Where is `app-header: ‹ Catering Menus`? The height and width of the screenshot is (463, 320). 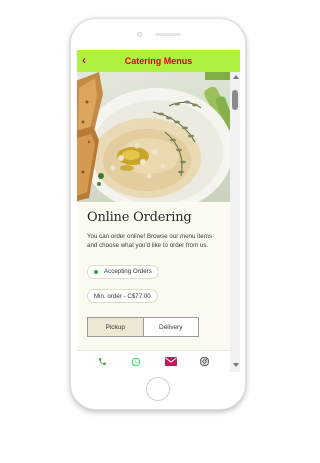 app-header: ‹ Catering Menus is located at coordinates (158, 61).